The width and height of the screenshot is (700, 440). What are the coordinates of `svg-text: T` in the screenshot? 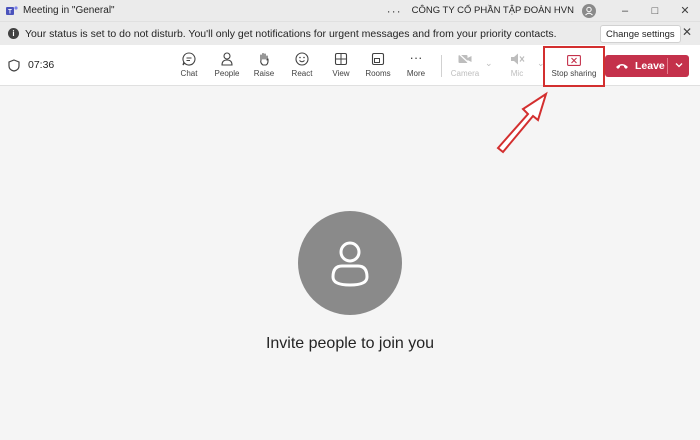 It's located at (10, 12).